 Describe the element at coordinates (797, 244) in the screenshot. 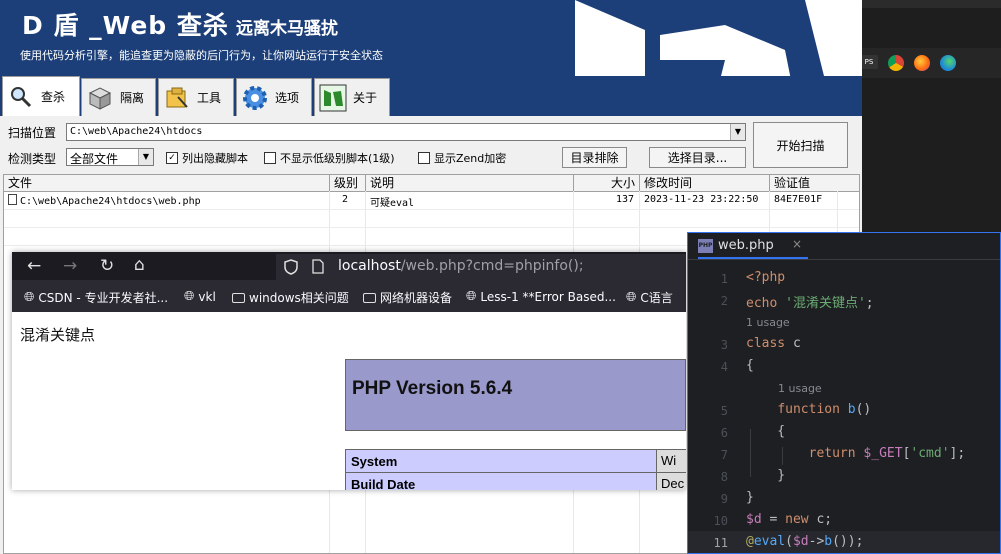

I see `close-icon: ×` at that location.